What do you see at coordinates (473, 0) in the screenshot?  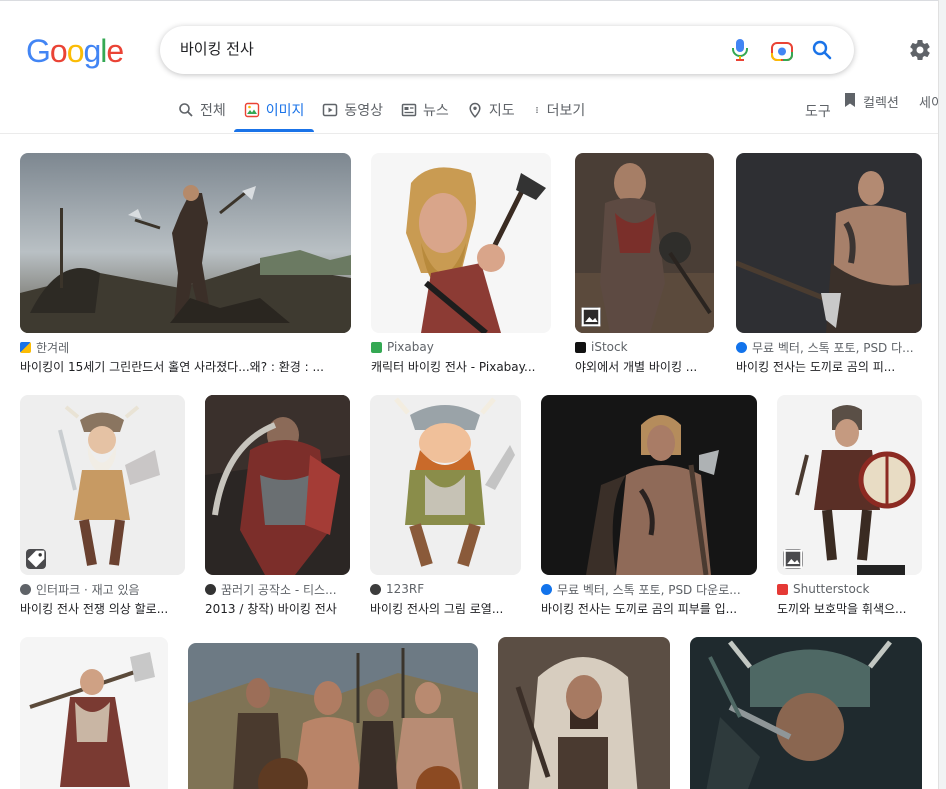 I see `top-border` at bounding box center [473, 0].